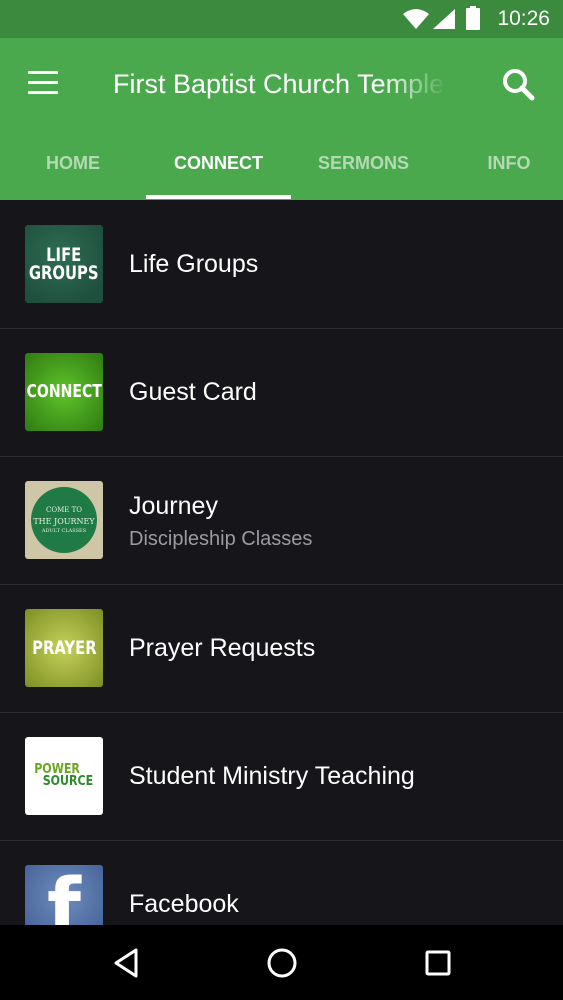 Image resolution: width=563 pixels, height=1000 pixels. I want to click on list-item-label: Guest Card, so click(193, 392).